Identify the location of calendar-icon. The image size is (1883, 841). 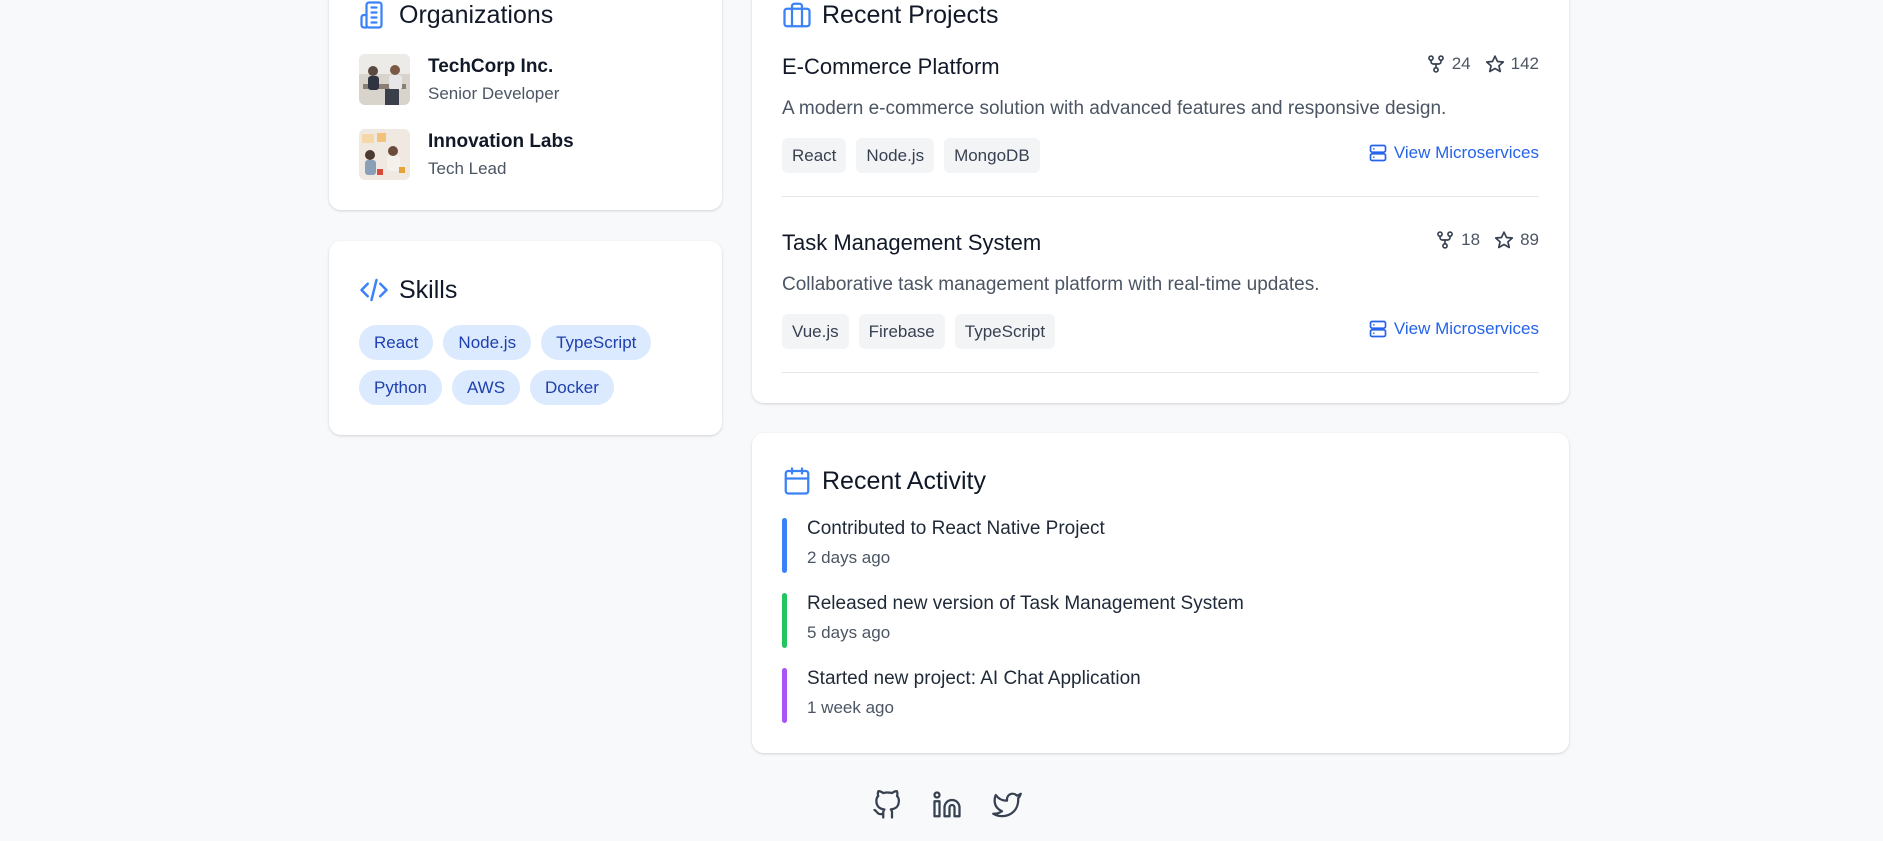
(797, 481).